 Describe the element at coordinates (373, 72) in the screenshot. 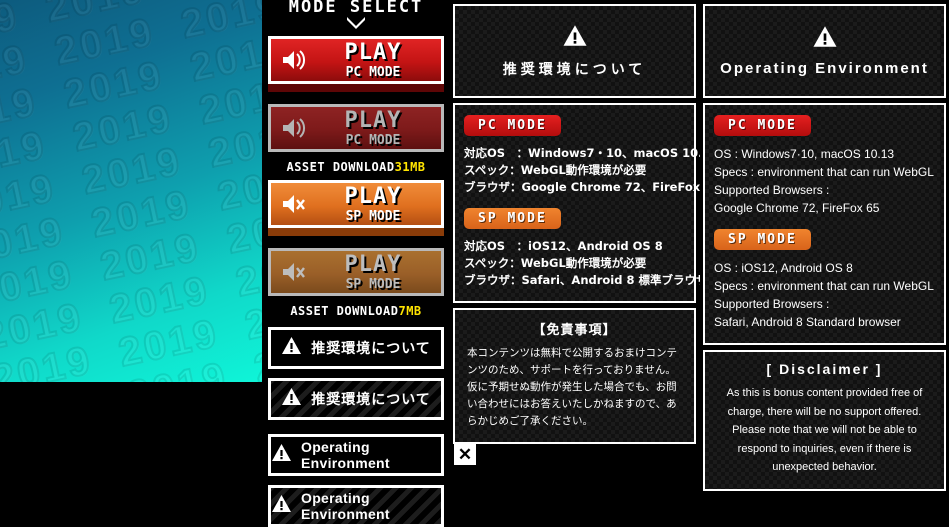

I see `play-pc-line2: PC MODE` at that location.